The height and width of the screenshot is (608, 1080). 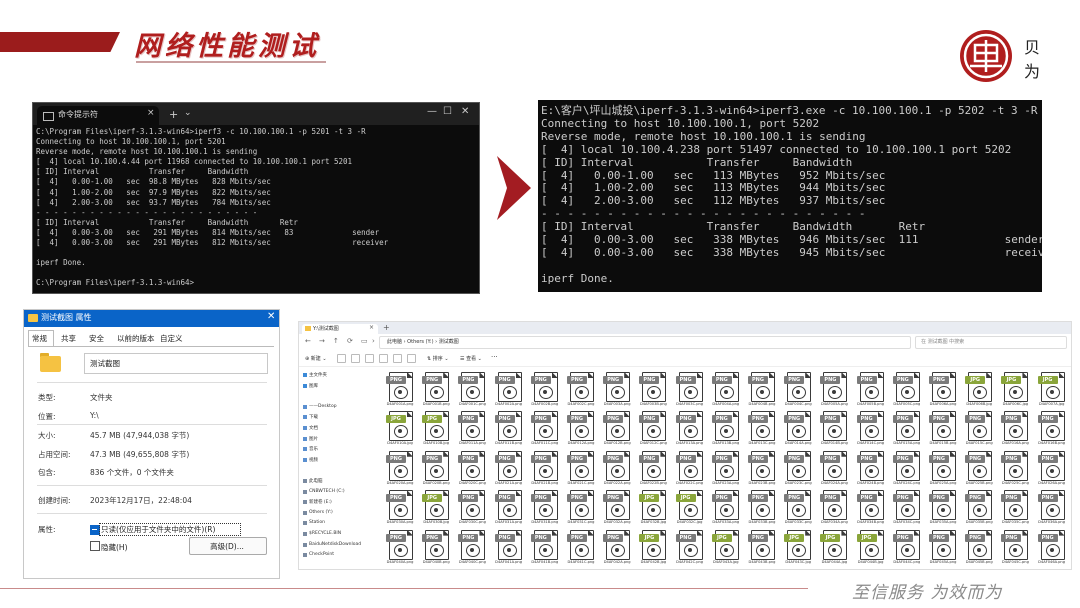 I want to click on file-item: PNG D4AF004A.png, so click(x=726, y=390).